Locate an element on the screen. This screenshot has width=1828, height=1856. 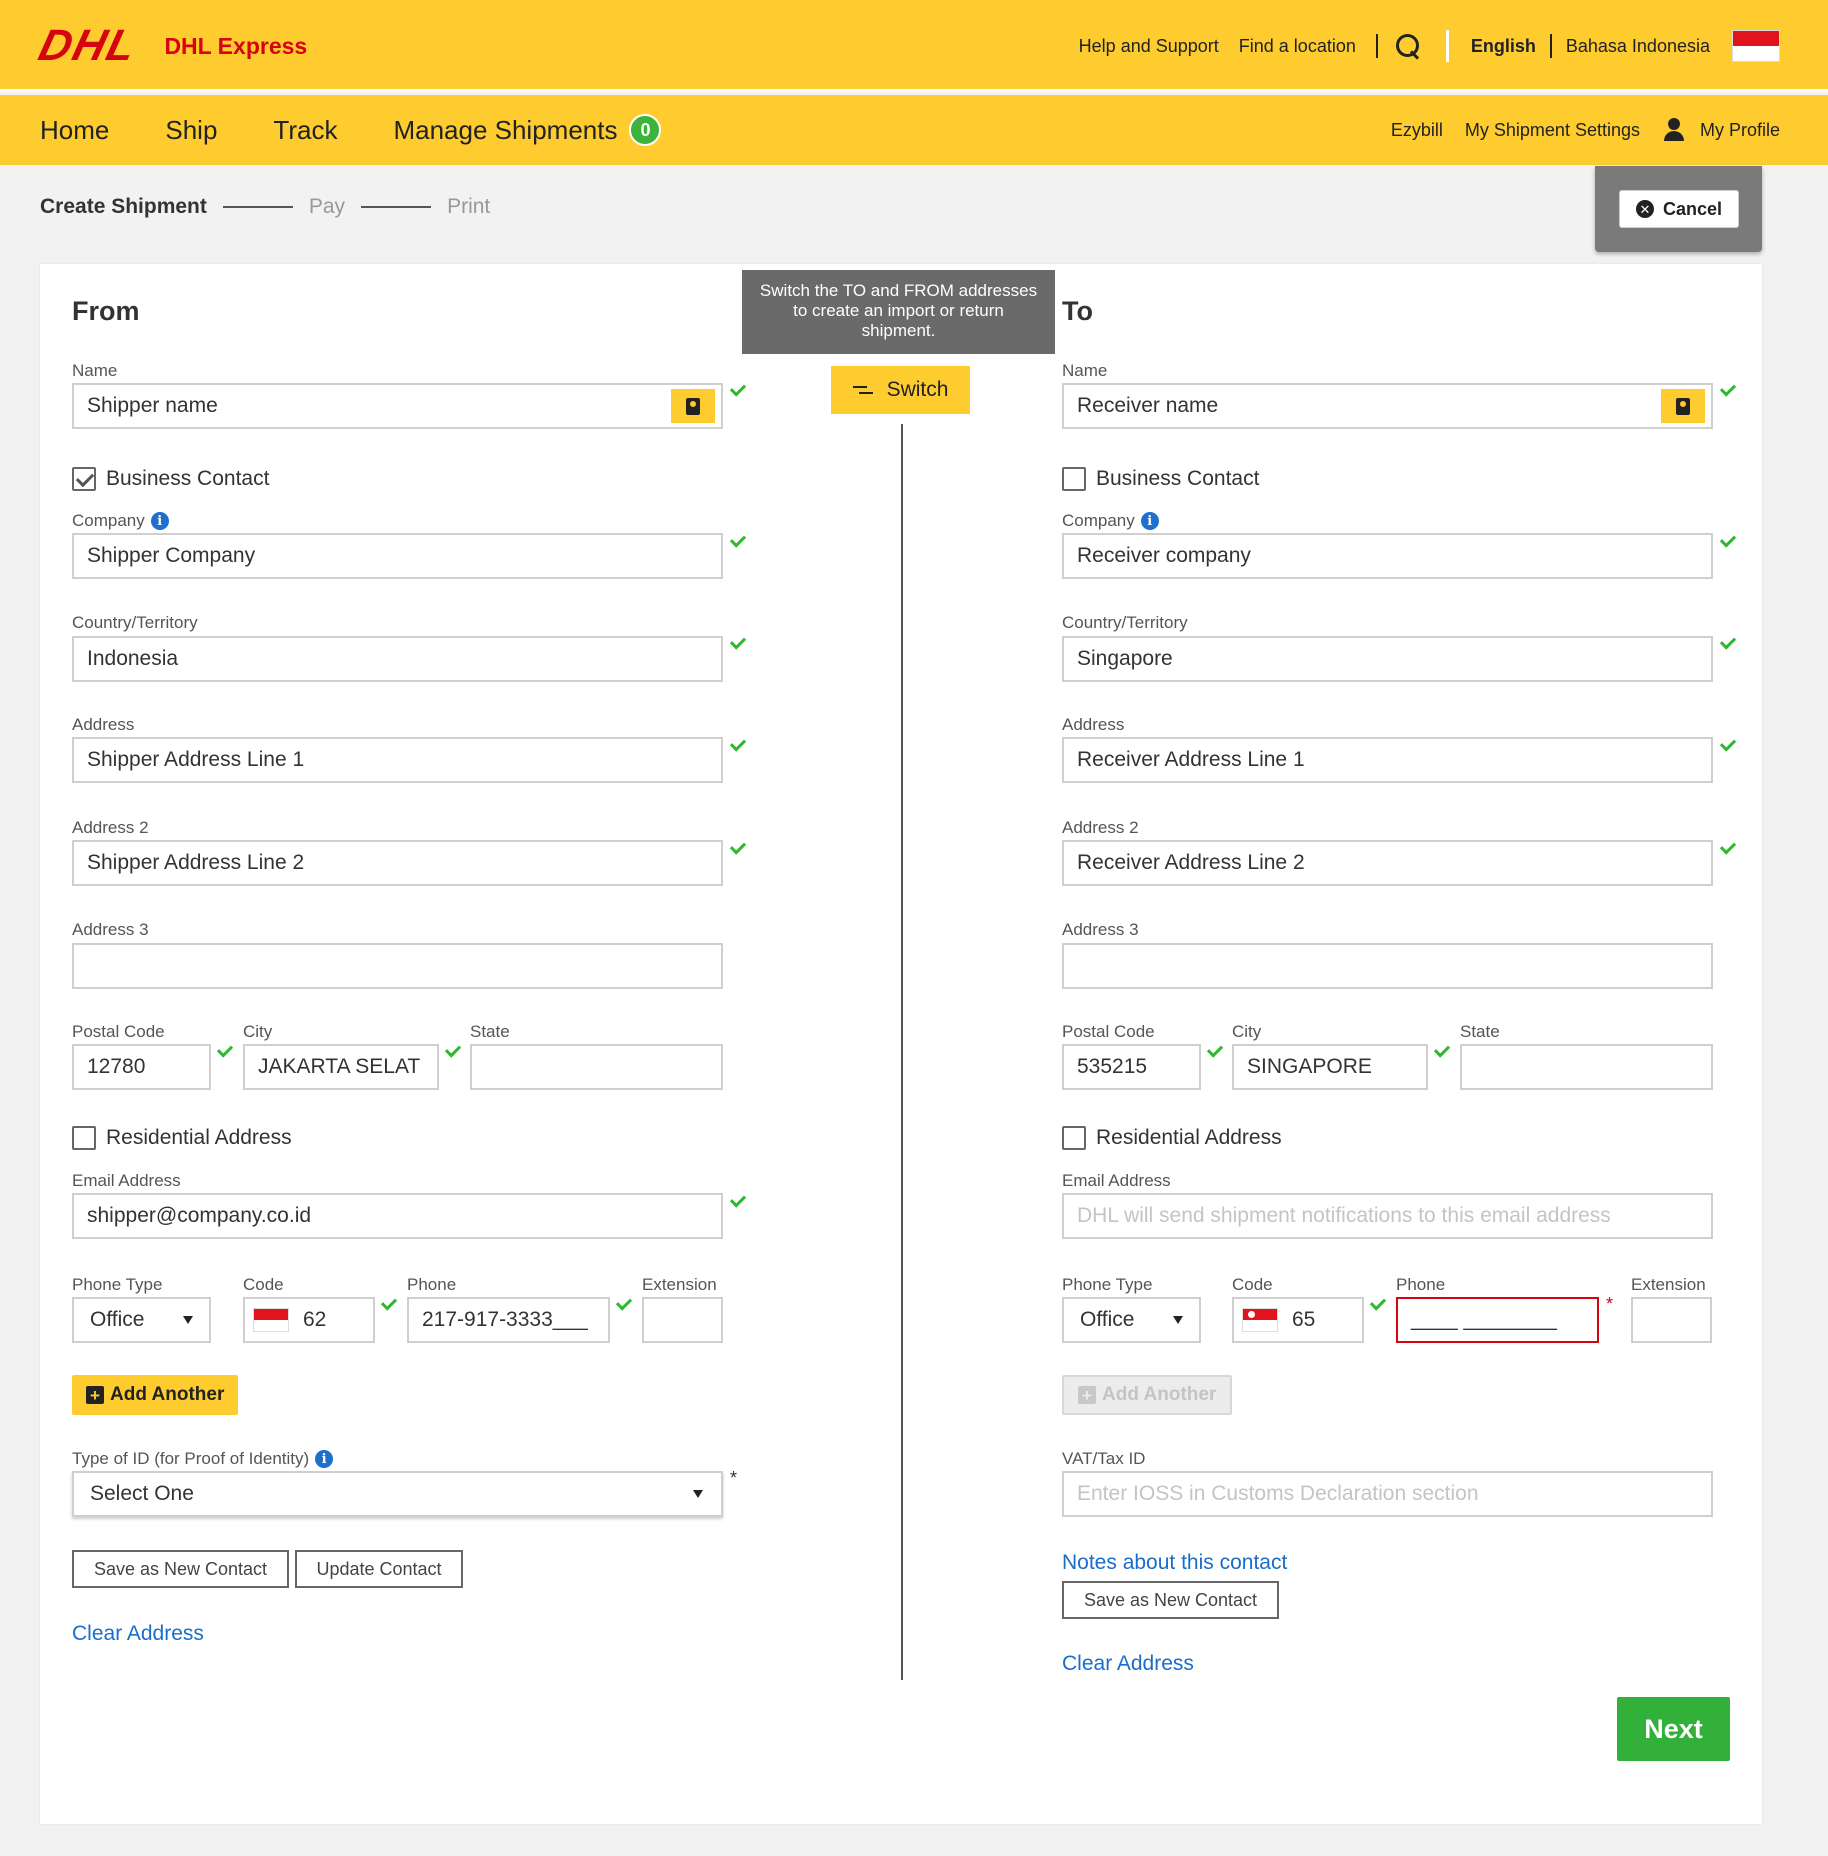
nav-manage-shipments: Manage Shipments 0 is located at coordinates (527, 130).